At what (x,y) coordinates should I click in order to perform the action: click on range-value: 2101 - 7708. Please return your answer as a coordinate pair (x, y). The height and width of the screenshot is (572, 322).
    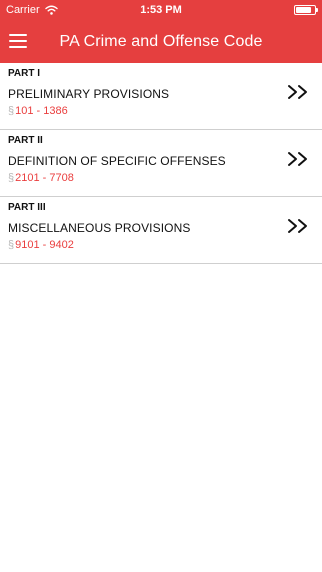
    Looking at the image, I should click on (44, 178).